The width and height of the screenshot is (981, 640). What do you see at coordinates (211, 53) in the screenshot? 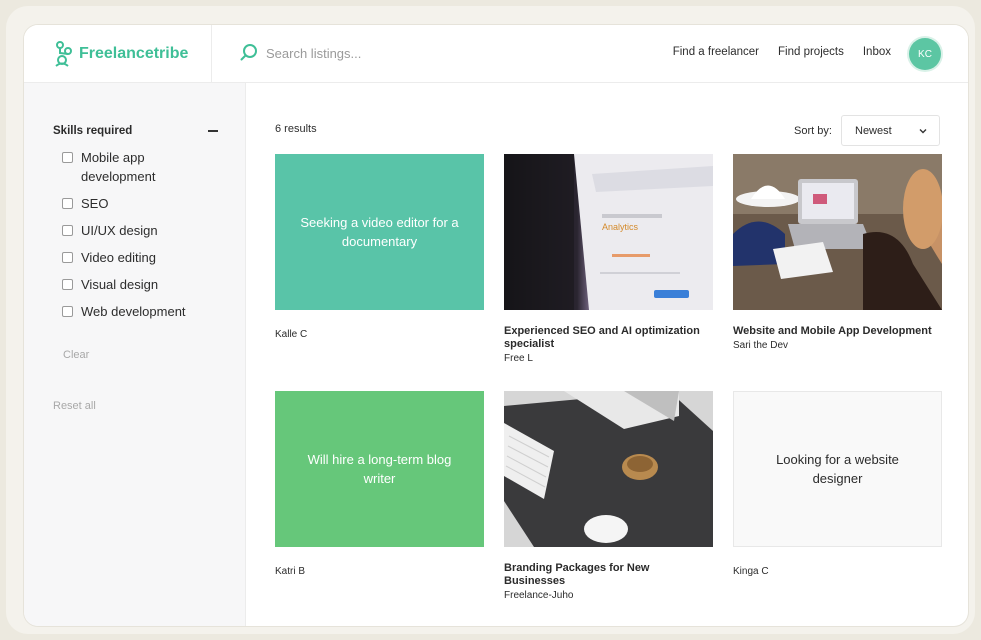
I see `header-divider` at bounding box center [211, 53].